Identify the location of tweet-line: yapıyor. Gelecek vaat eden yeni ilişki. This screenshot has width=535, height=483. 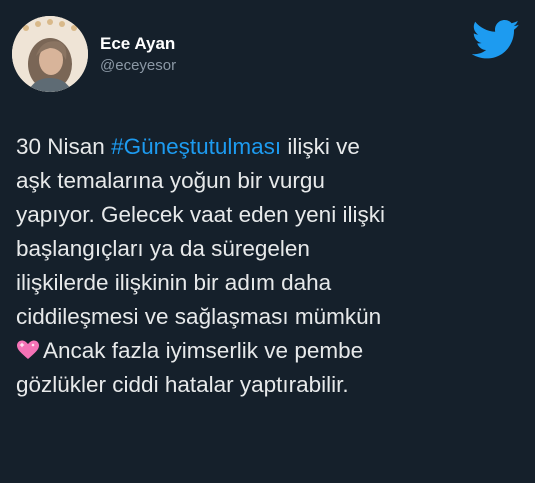
(200, 214).